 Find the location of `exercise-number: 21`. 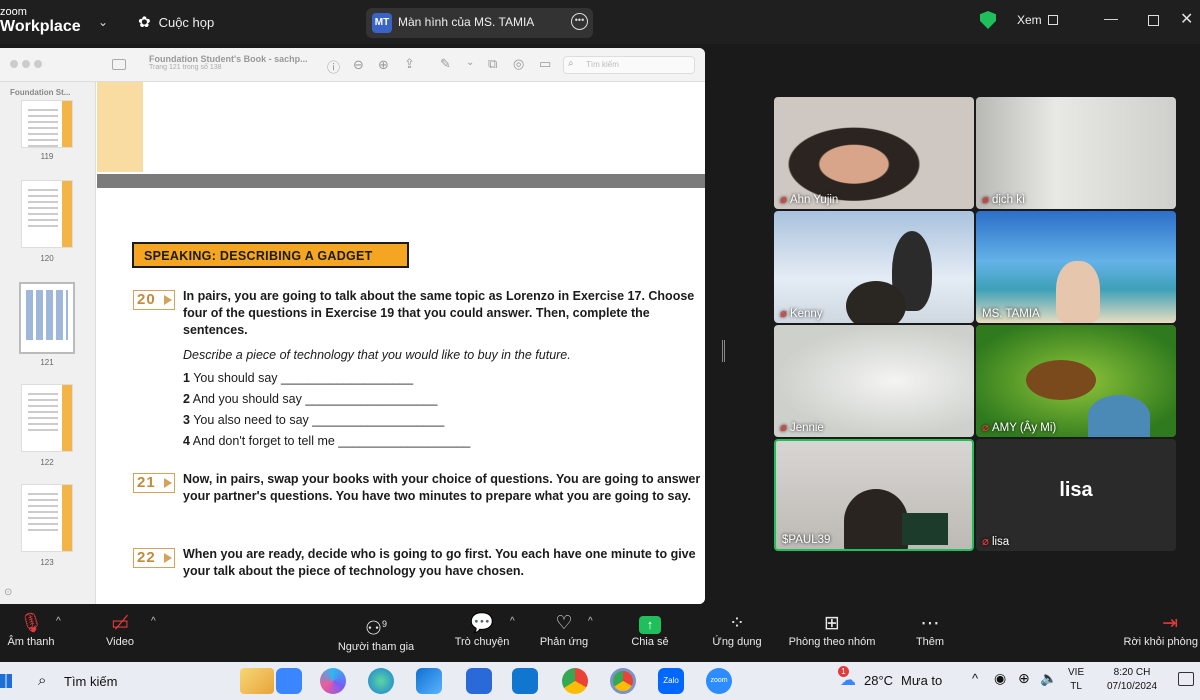

exercise-number: 21 is located at coordinates (154, 483).